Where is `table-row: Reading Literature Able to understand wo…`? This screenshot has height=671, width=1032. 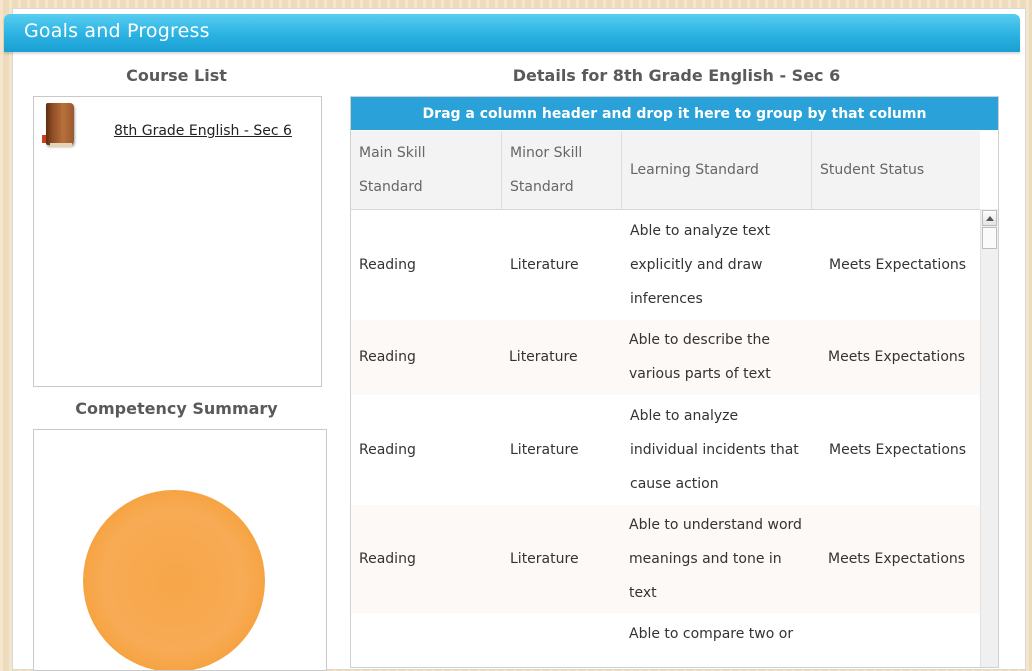
table-row: Reading Literature Able to understand wo… is located at coordinates (665, 559).